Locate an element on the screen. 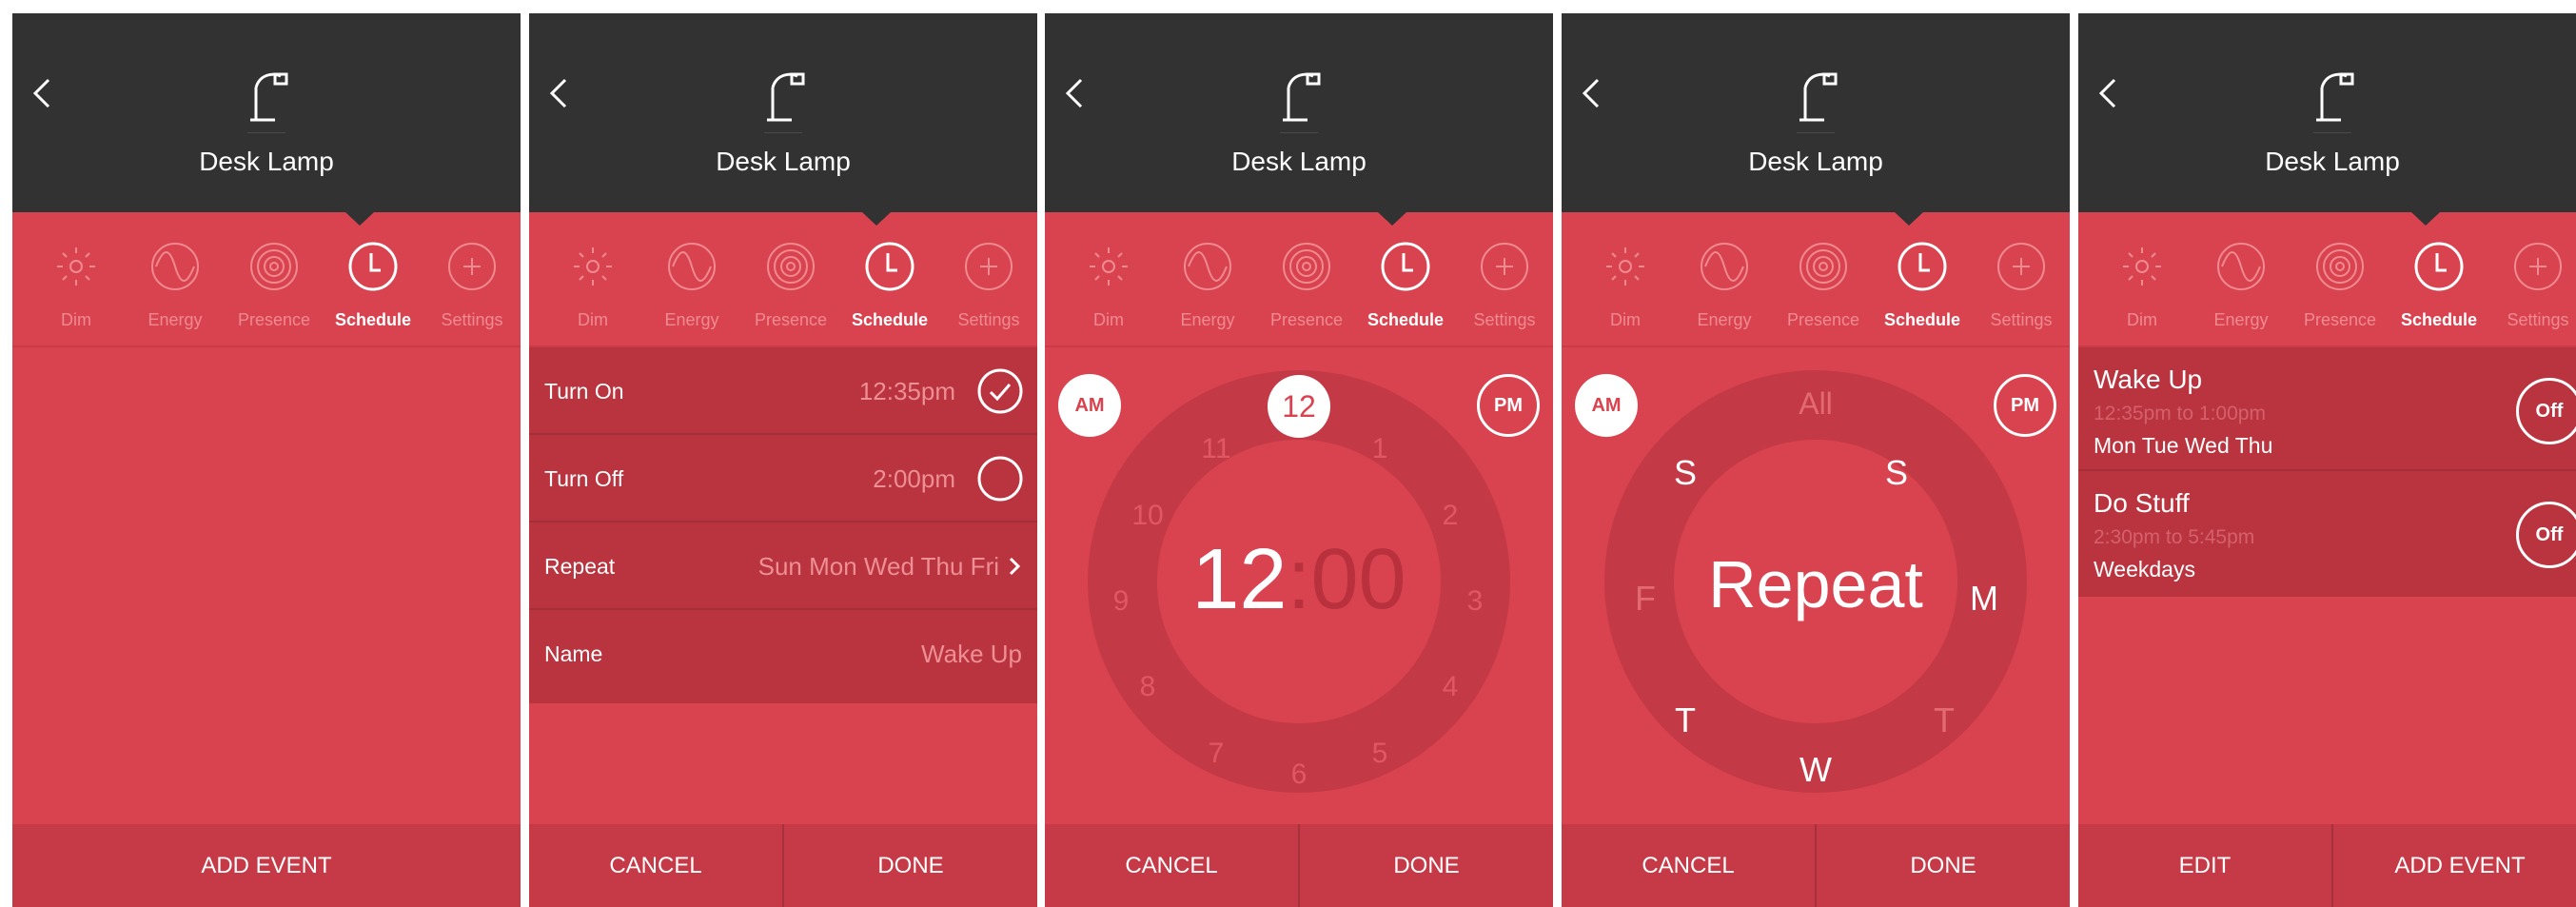 The height and width of the screenshot is (907, 2576). turn-on-row: Turn On 12:35pm is located at coordinates (783, 391).